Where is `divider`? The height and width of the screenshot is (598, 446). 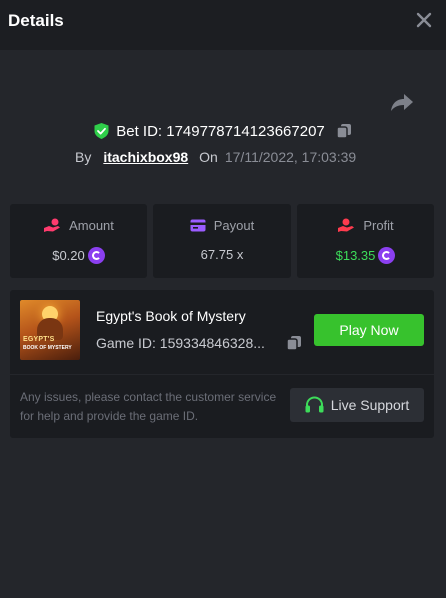 divider is located at coordinates (222, 374).